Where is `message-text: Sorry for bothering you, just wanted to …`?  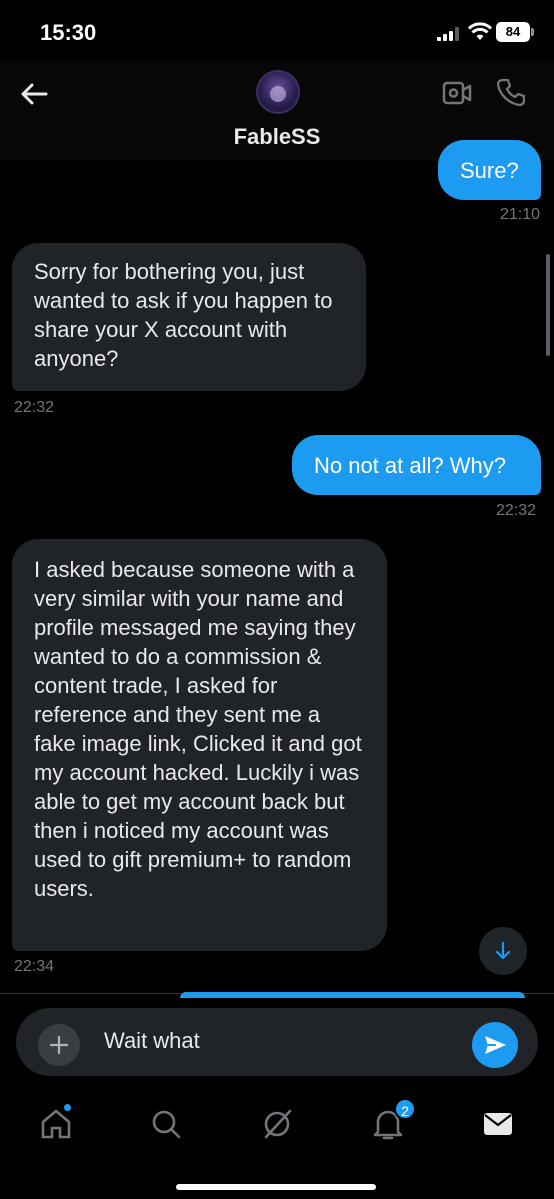
message-text: Sorry for bothering you, just wanted to … is located at coordinates (183, 315).